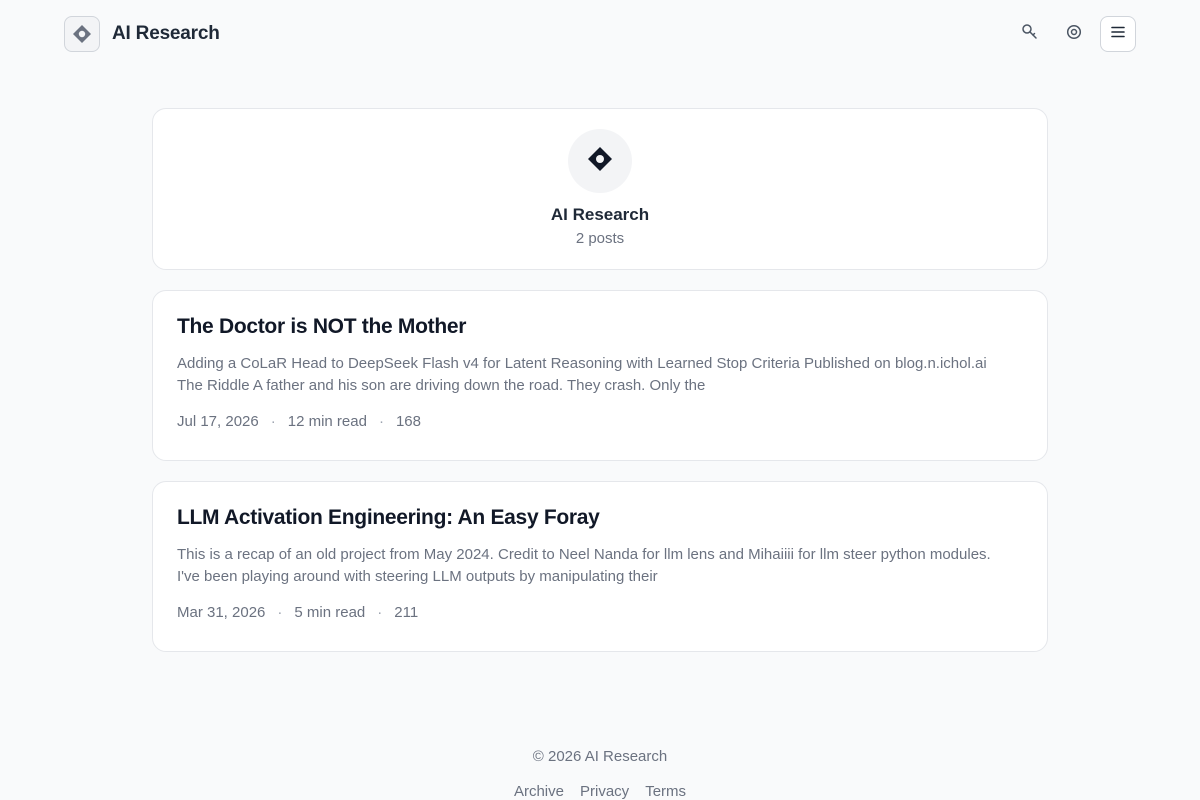 This screenshot has width=1200, height=800. What do you see at coordinates (665, 791) in the screenshot?
I see `footer-link-terms: Terms` at bounding box center [665, 791].